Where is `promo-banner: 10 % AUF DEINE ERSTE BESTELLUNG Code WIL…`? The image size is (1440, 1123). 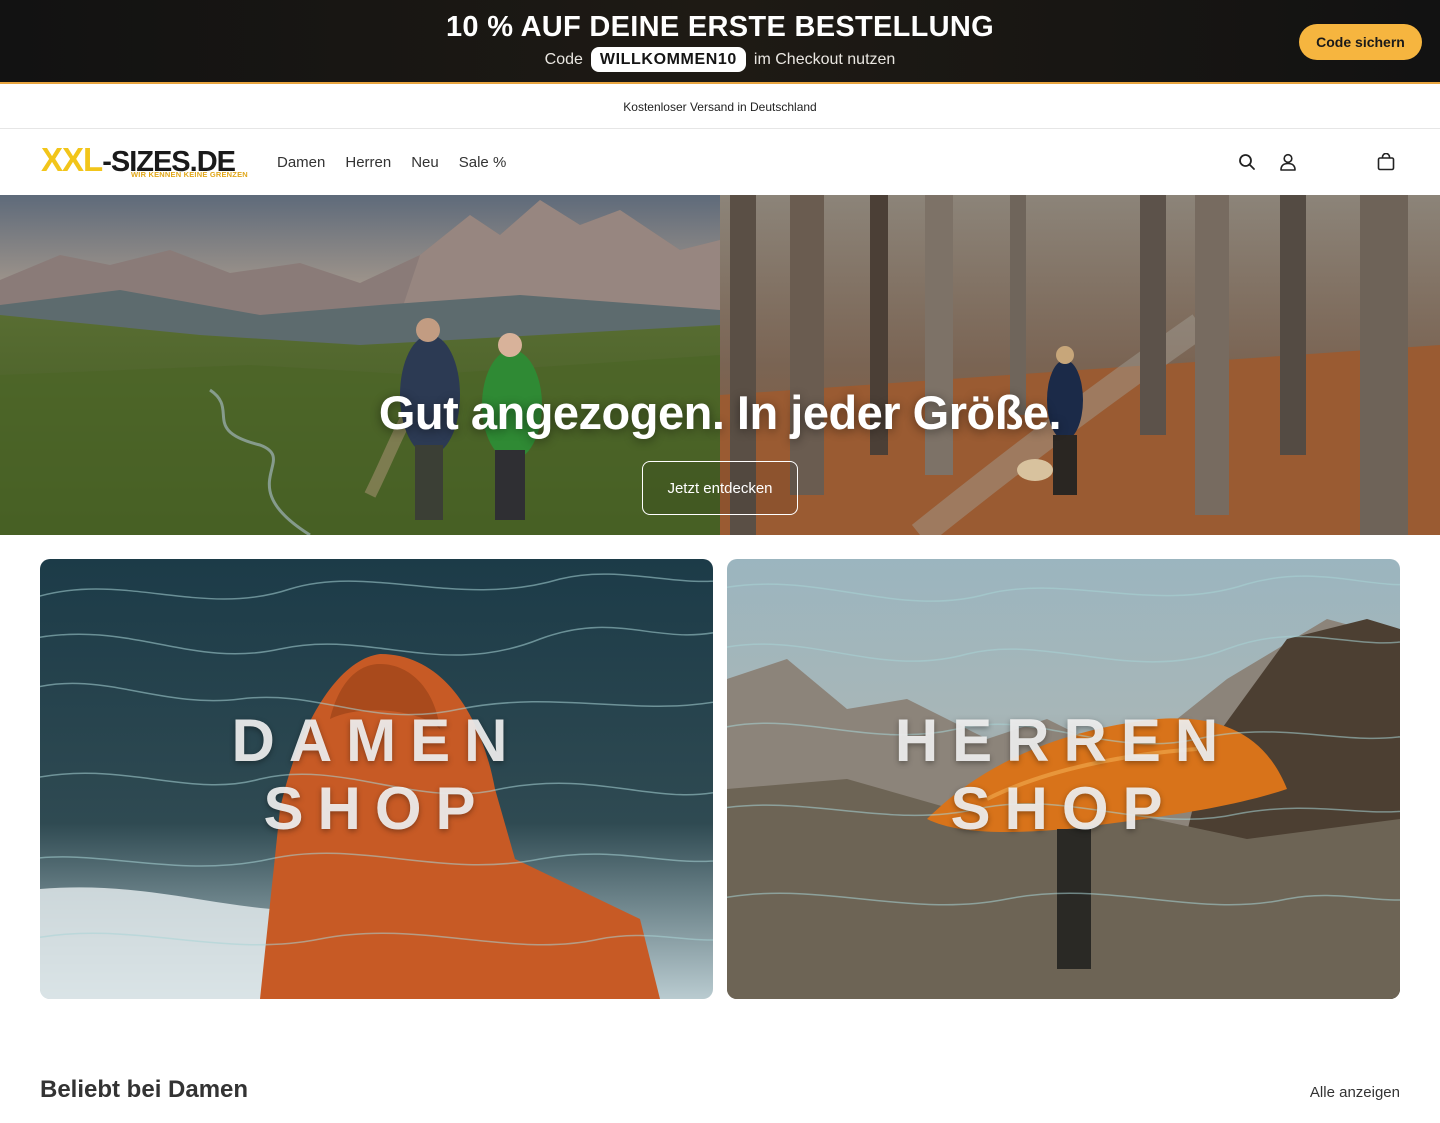 promo-banner: 10 % AUF DEINE ERSTE BESTELLUNG Code WIL… is located at coordinates (720, 42).